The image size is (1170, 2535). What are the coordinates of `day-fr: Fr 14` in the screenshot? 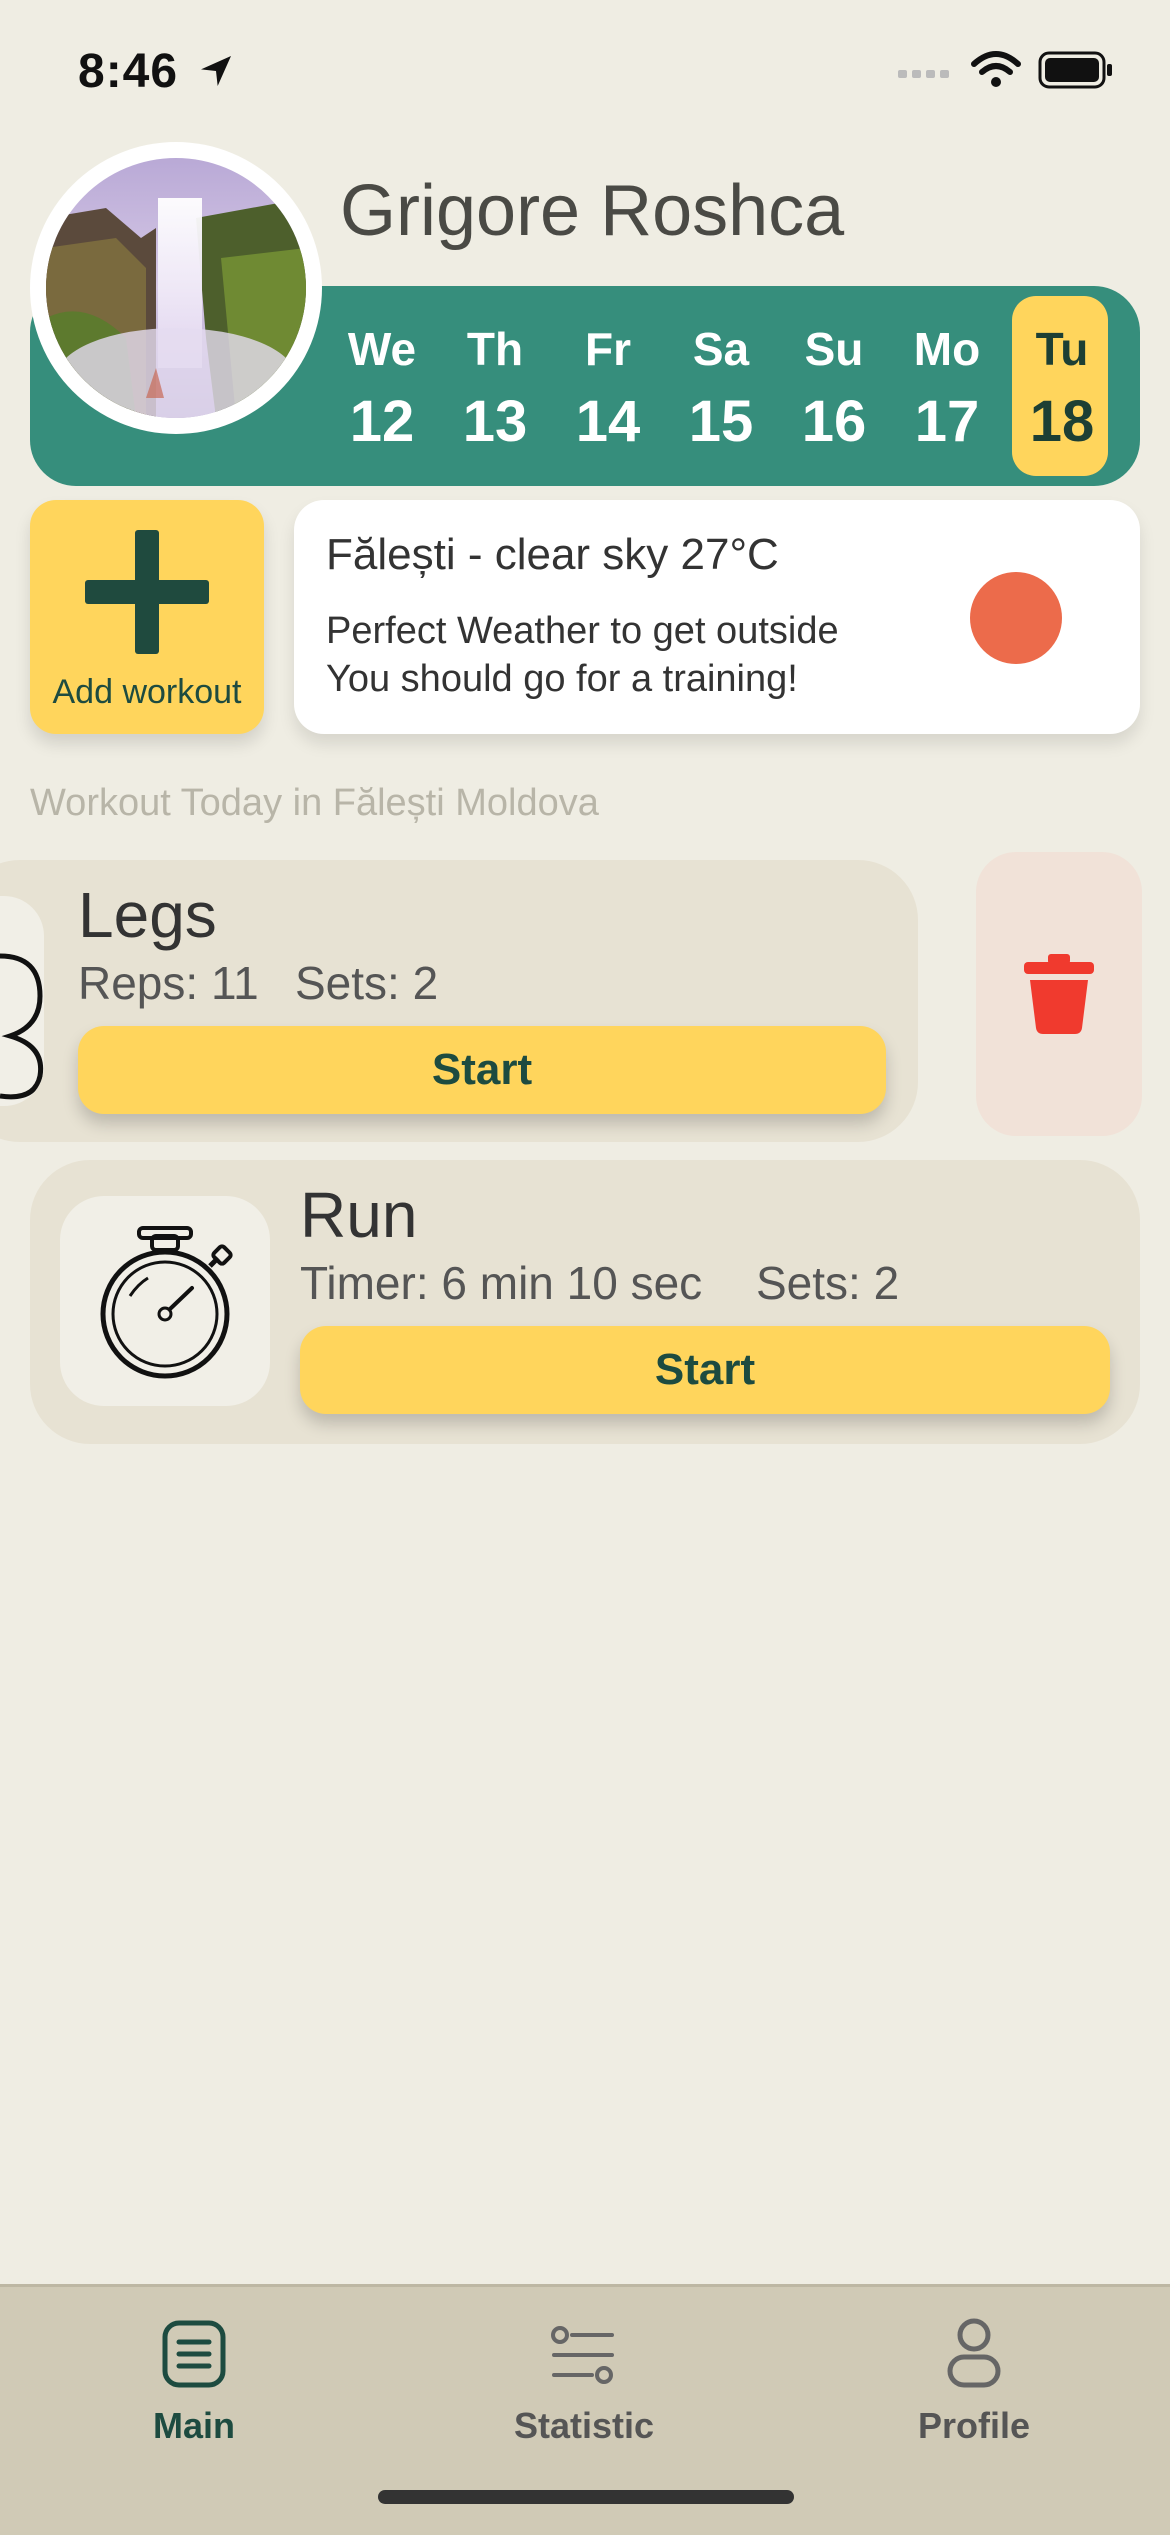 It's located at (608, 386).